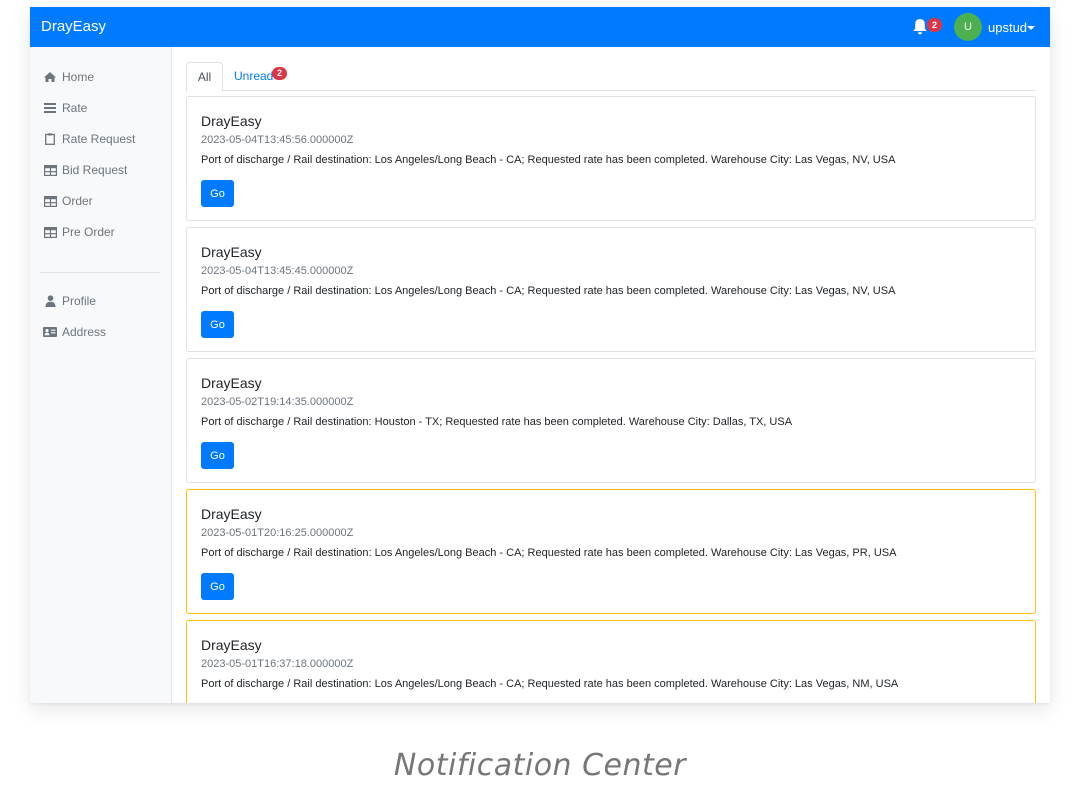  Describe the element at coordinates (88, 232) in the screenshot. I see `sidebar-item-label: Pre Order` at that location.